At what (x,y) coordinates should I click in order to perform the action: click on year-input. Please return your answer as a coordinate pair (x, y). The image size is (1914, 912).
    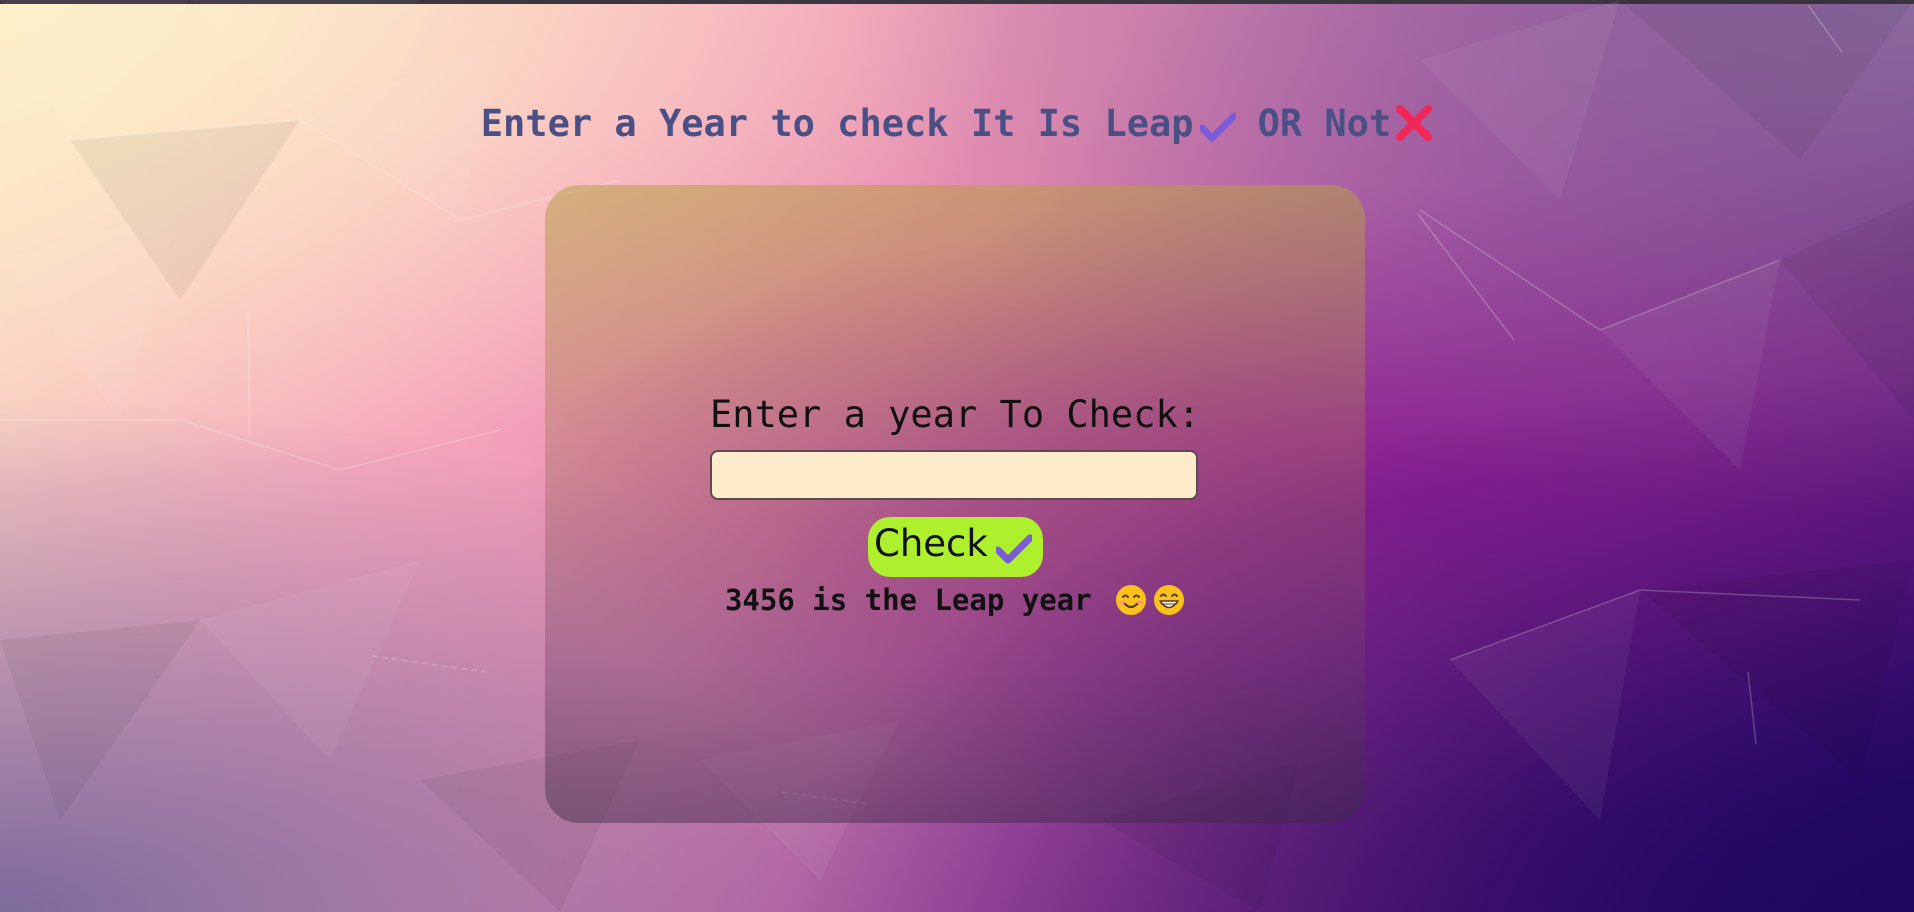
    Looking at the image, I should click on (954, 475).